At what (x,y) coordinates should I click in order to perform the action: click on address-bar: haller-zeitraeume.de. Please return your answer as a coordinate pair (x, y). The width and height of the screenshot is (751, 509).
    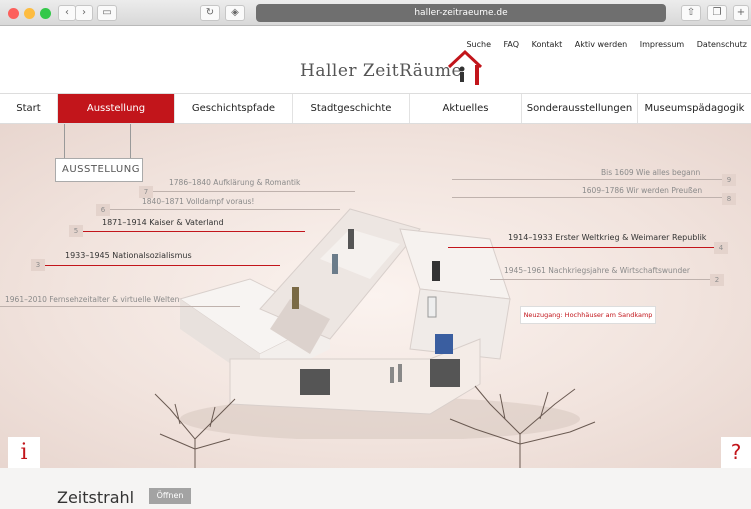
    Looking at the image, I should click on (461, 13).